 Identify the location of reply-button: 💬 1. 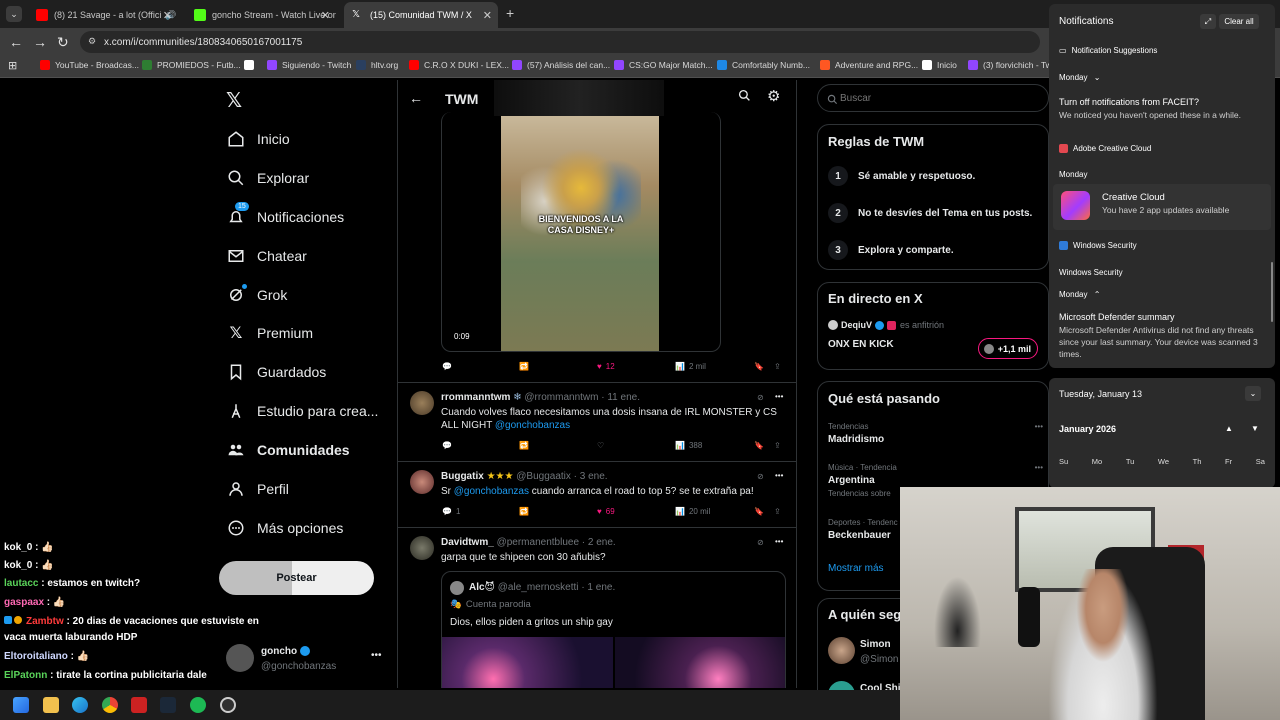
(451, 511).